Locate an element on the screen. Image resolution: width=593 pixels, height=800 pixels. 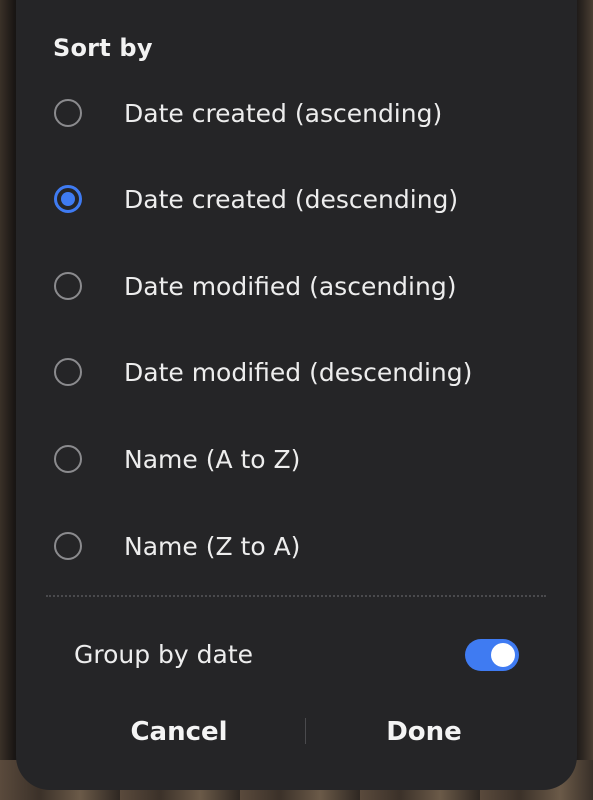
sort-option-date-created-desc: Date created (descending) is located at coordinates (296, 199).